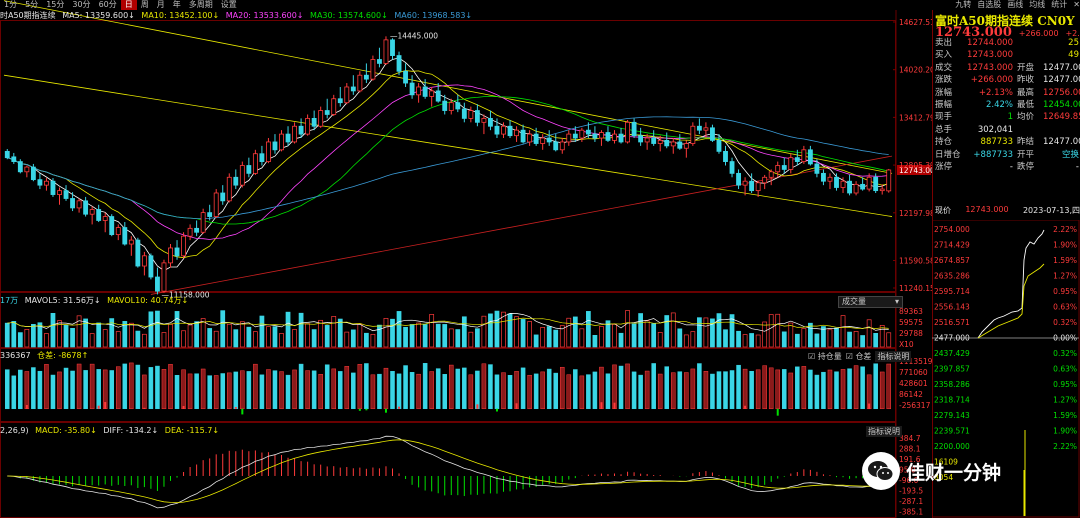 This screenshot has width=1080, height=518. Describe the element at coordinates (81, 5) in the screenshot. I see `period-tab-3: 30分` at that location.